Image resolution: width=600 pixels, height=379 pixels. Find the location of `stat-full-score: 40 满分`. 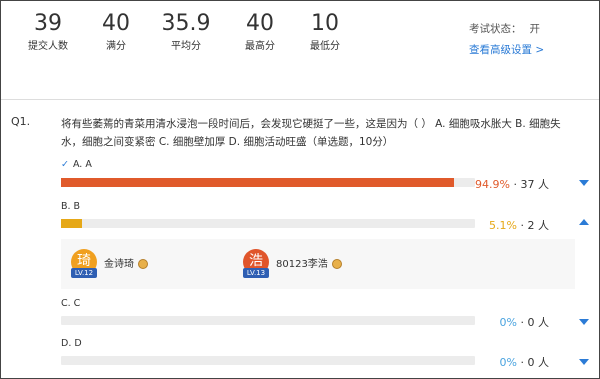

stat-full-score: 40 满分 is located at coordinates (116, 32).